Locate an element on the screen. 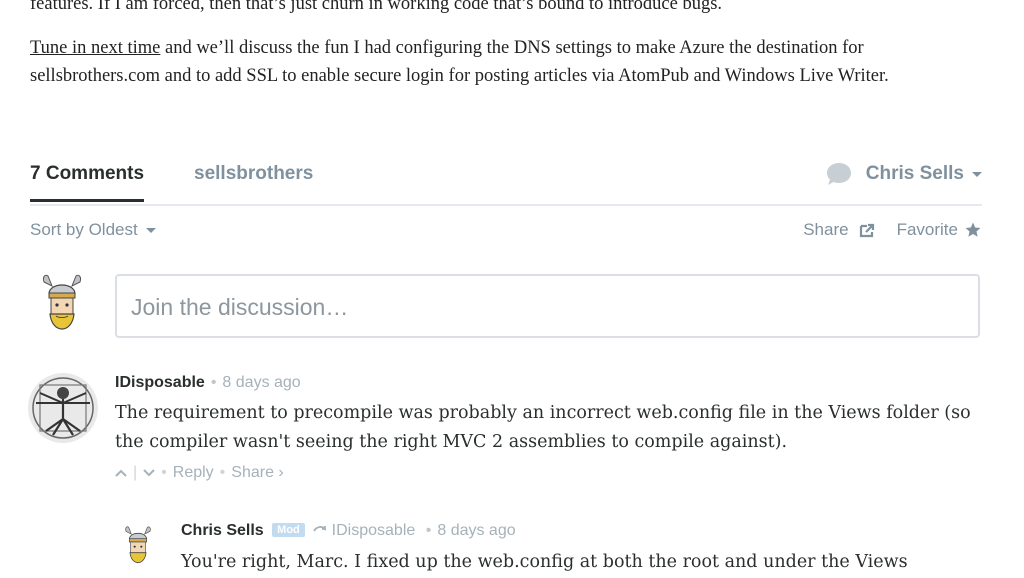  reply-button: Reply is located at coordinates (193, 473).